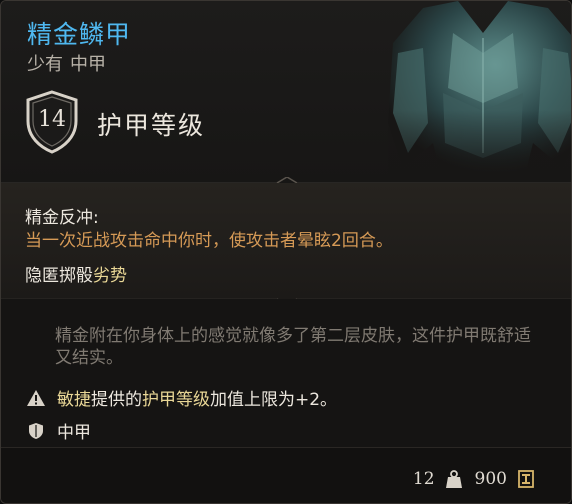 The image size is (572, 504). I want to click on item-subtitle: 少有 中甲, so click(70, 63).